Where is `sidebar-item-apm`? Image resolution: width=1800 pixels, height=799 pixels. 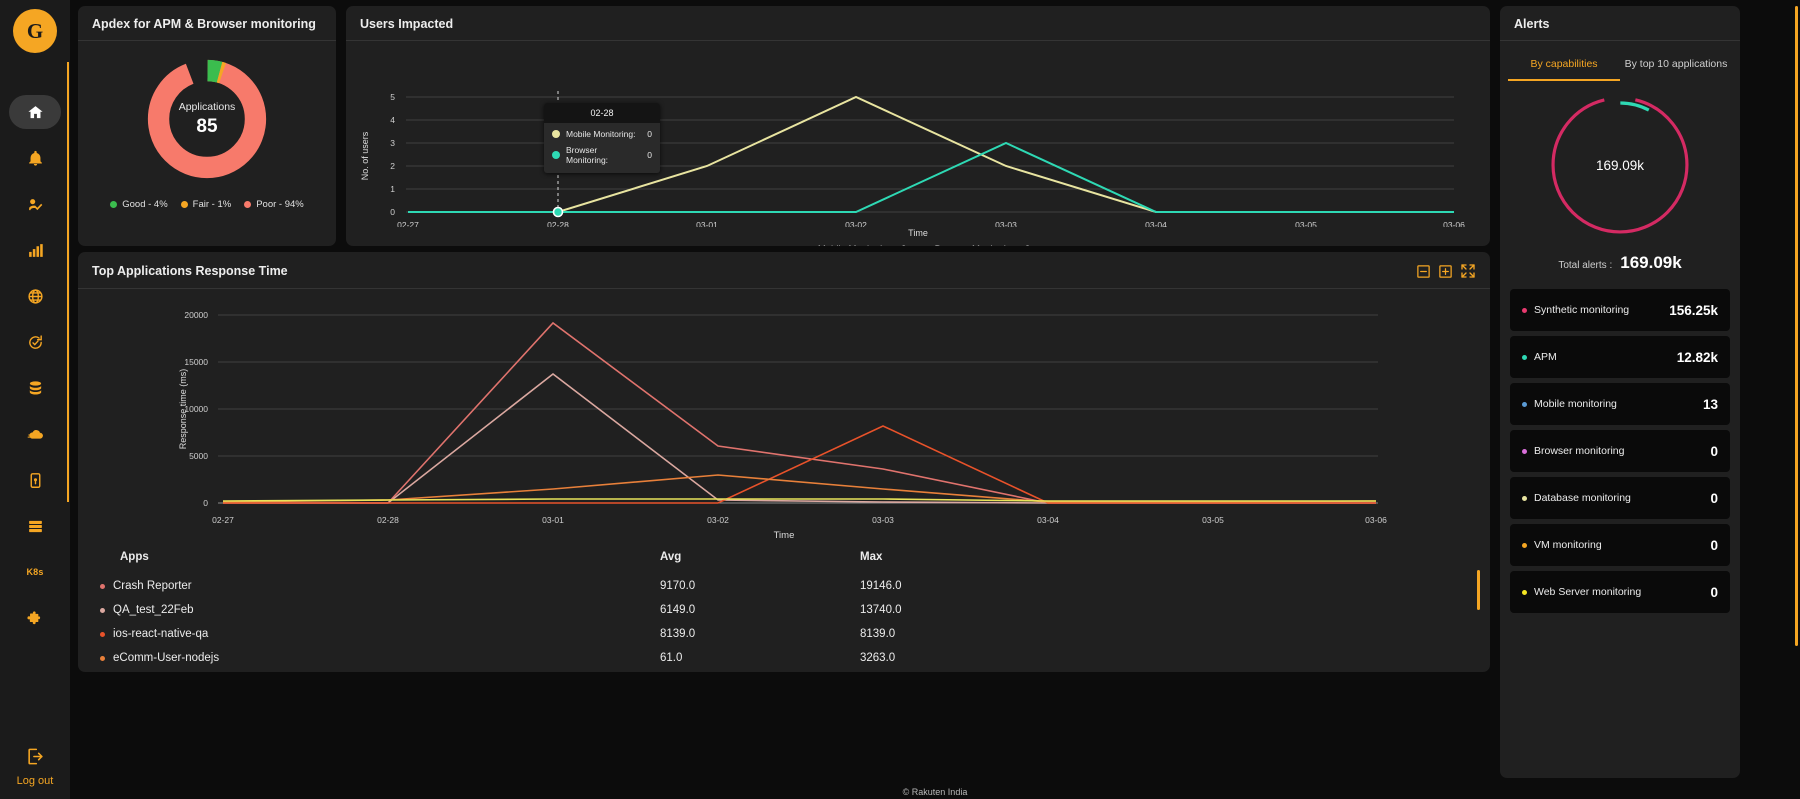
sidebar-item-apm is located at coordinates (35, 342).